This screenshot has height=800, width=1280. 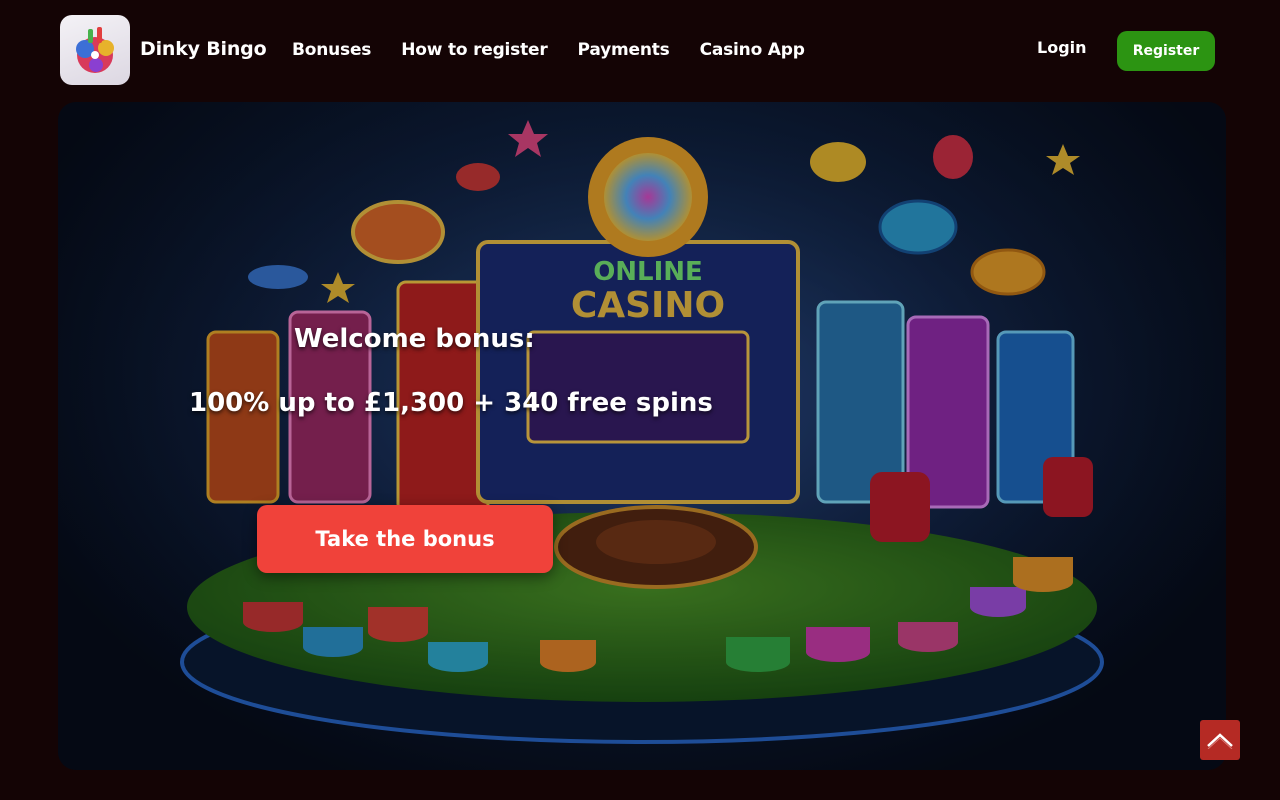 What do you see at coordinates (474, 50) in the screenshot?
I see `nav-link-how-to-register: How to register` at bounding box center [474, 50].